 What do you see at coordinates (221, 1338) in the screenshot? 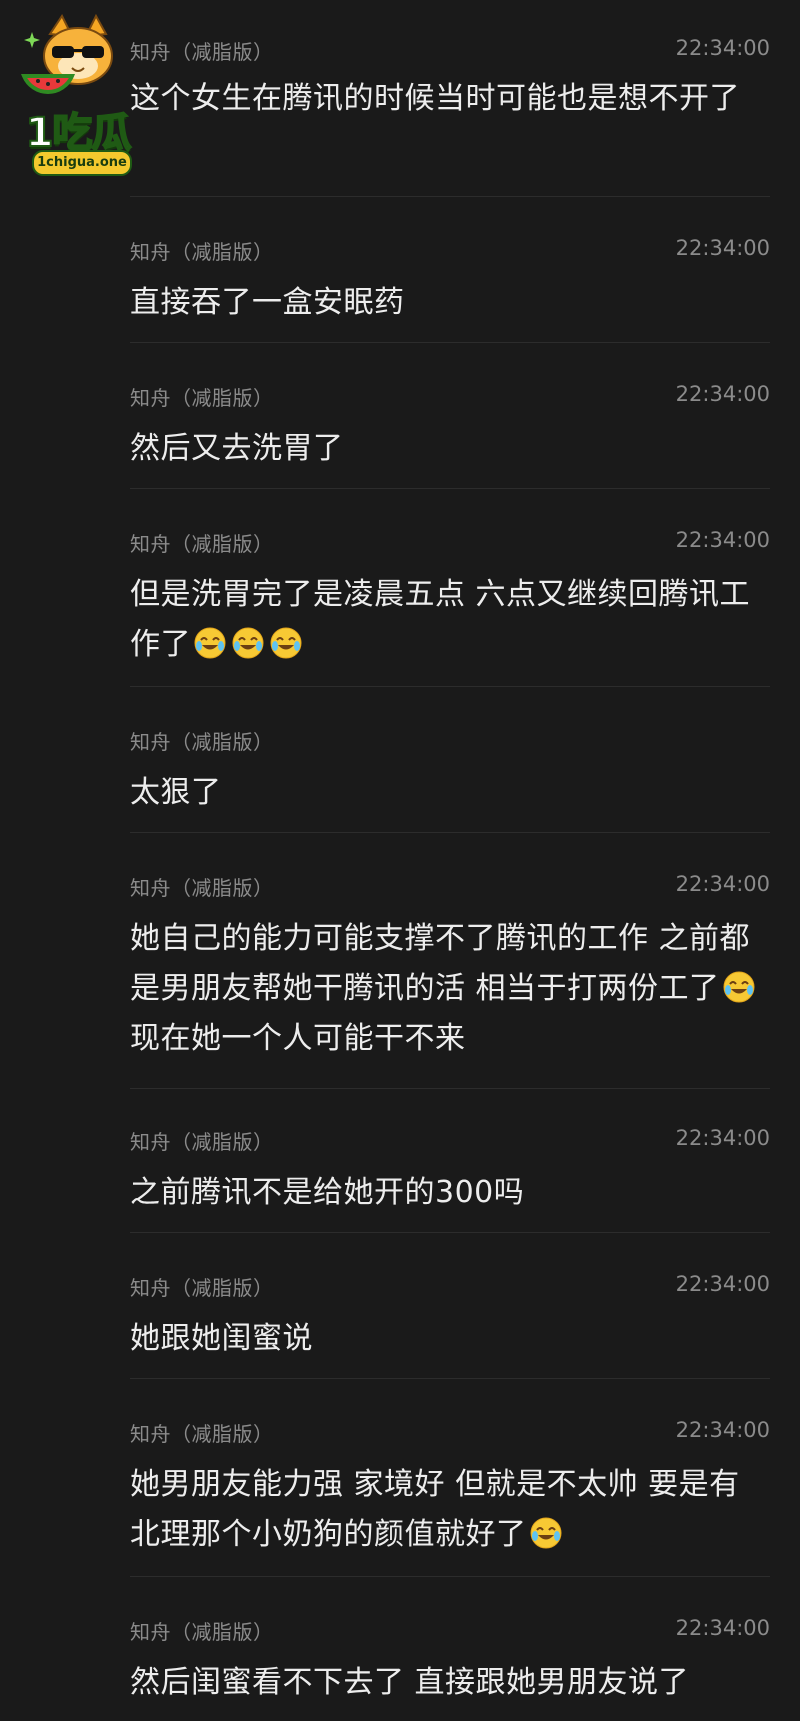
I see `message-text: 她跟她闺蜜说` at bounding box center [221, 1338].